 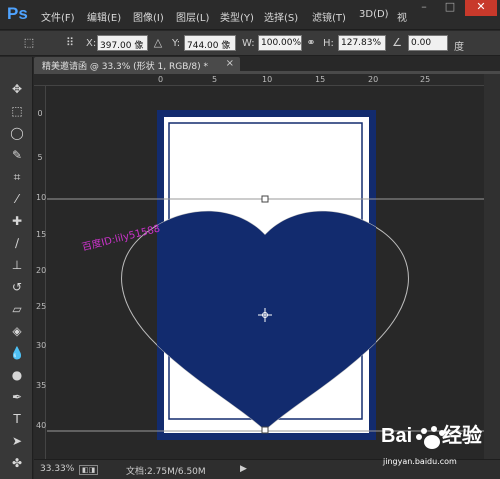 I want to click on stamp-tool-icon: ⊥, so click(x=17, y=265).